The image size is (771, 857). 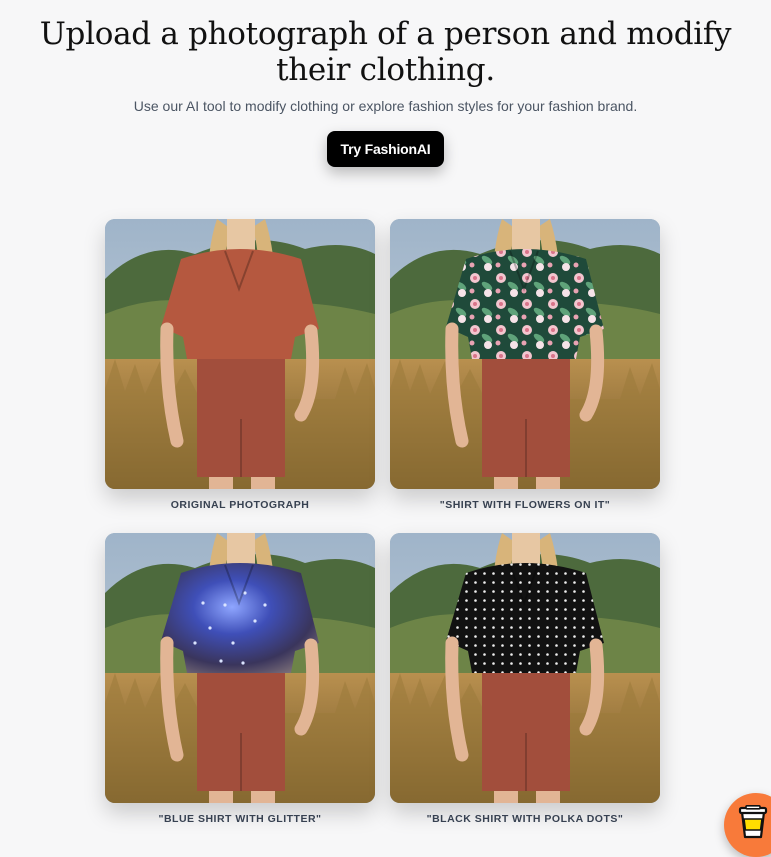 What do you see at coordinates (525, 505) in the screenshot?
I see `photo-caption: "SHIRT WITH FLOWERS ON IT"` at bounding box center [525, 505].